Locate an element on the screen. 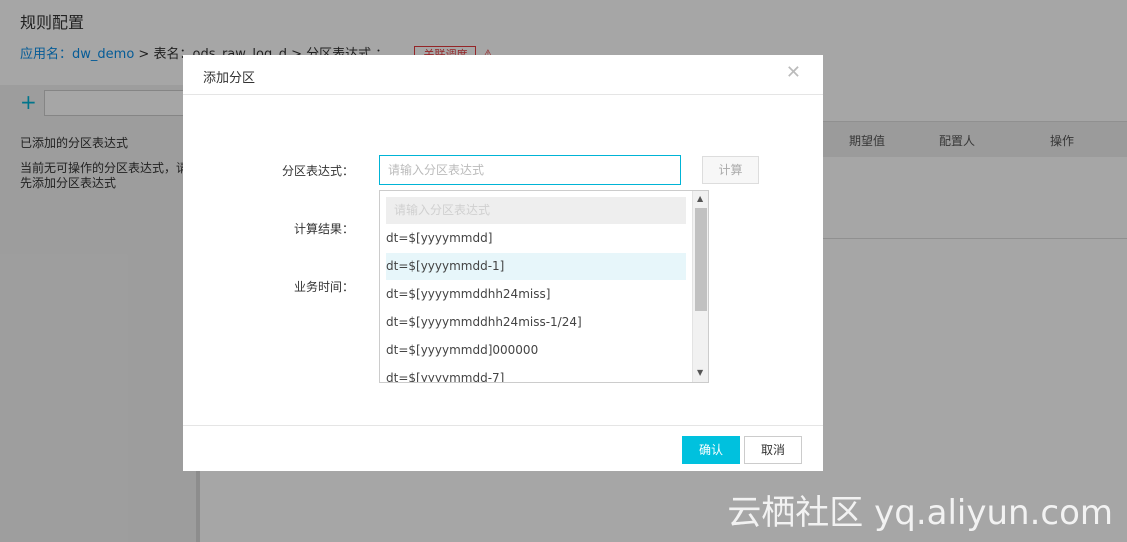  dropdown-scrollbar: ▲ ▼ is located at coordinates (700, 286).